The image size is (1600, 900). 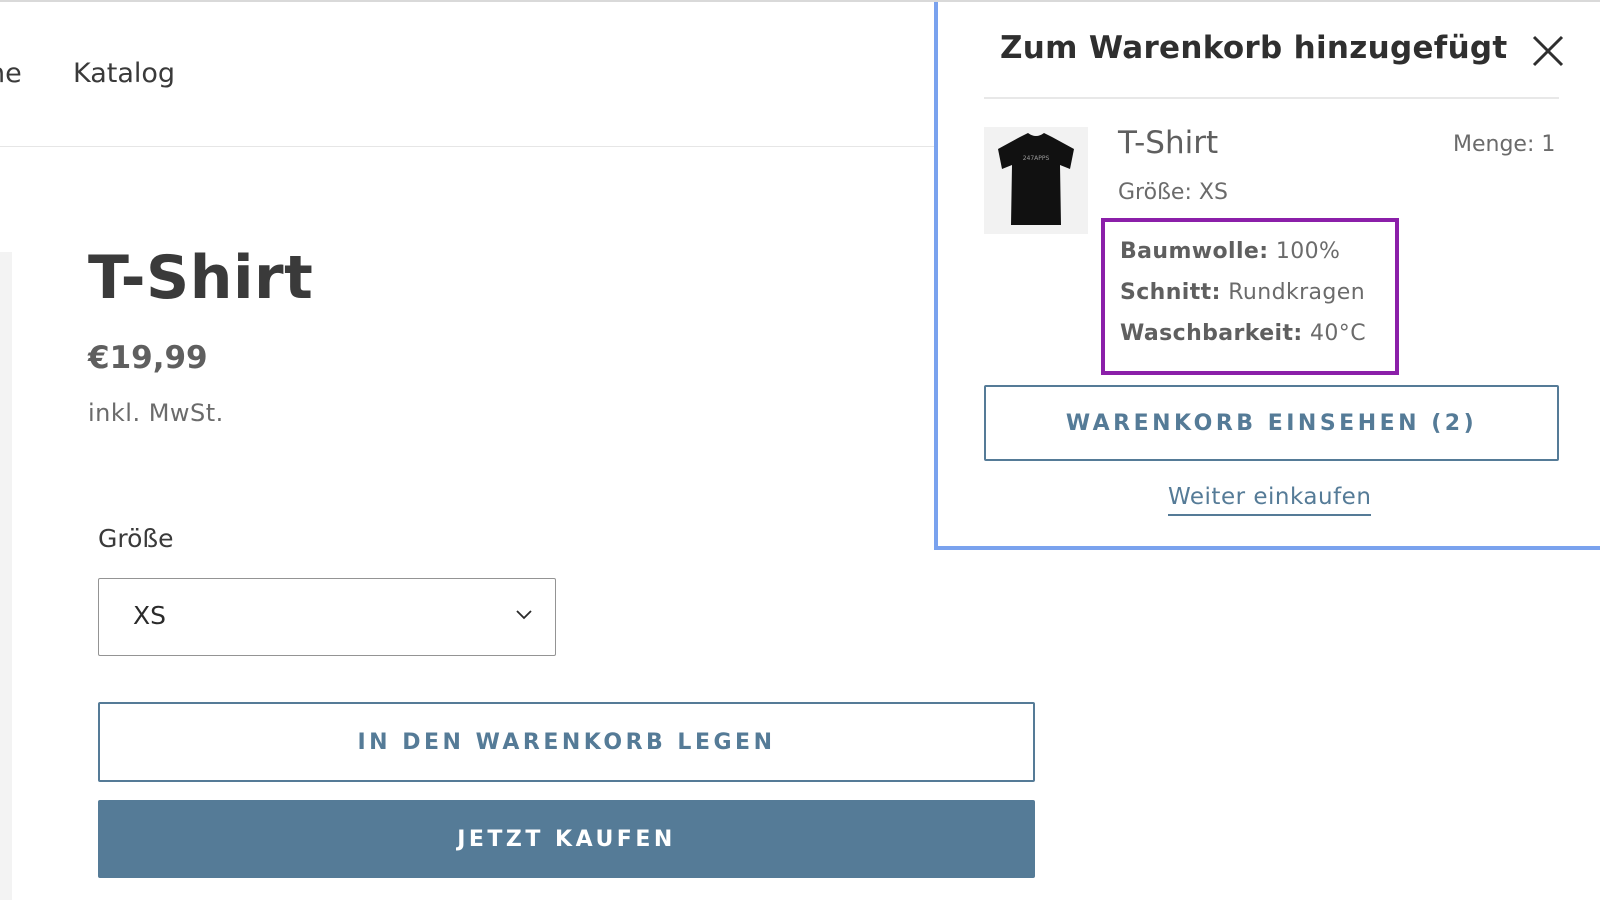 I want to click on popup-divider, so click(x=1271, y=98).